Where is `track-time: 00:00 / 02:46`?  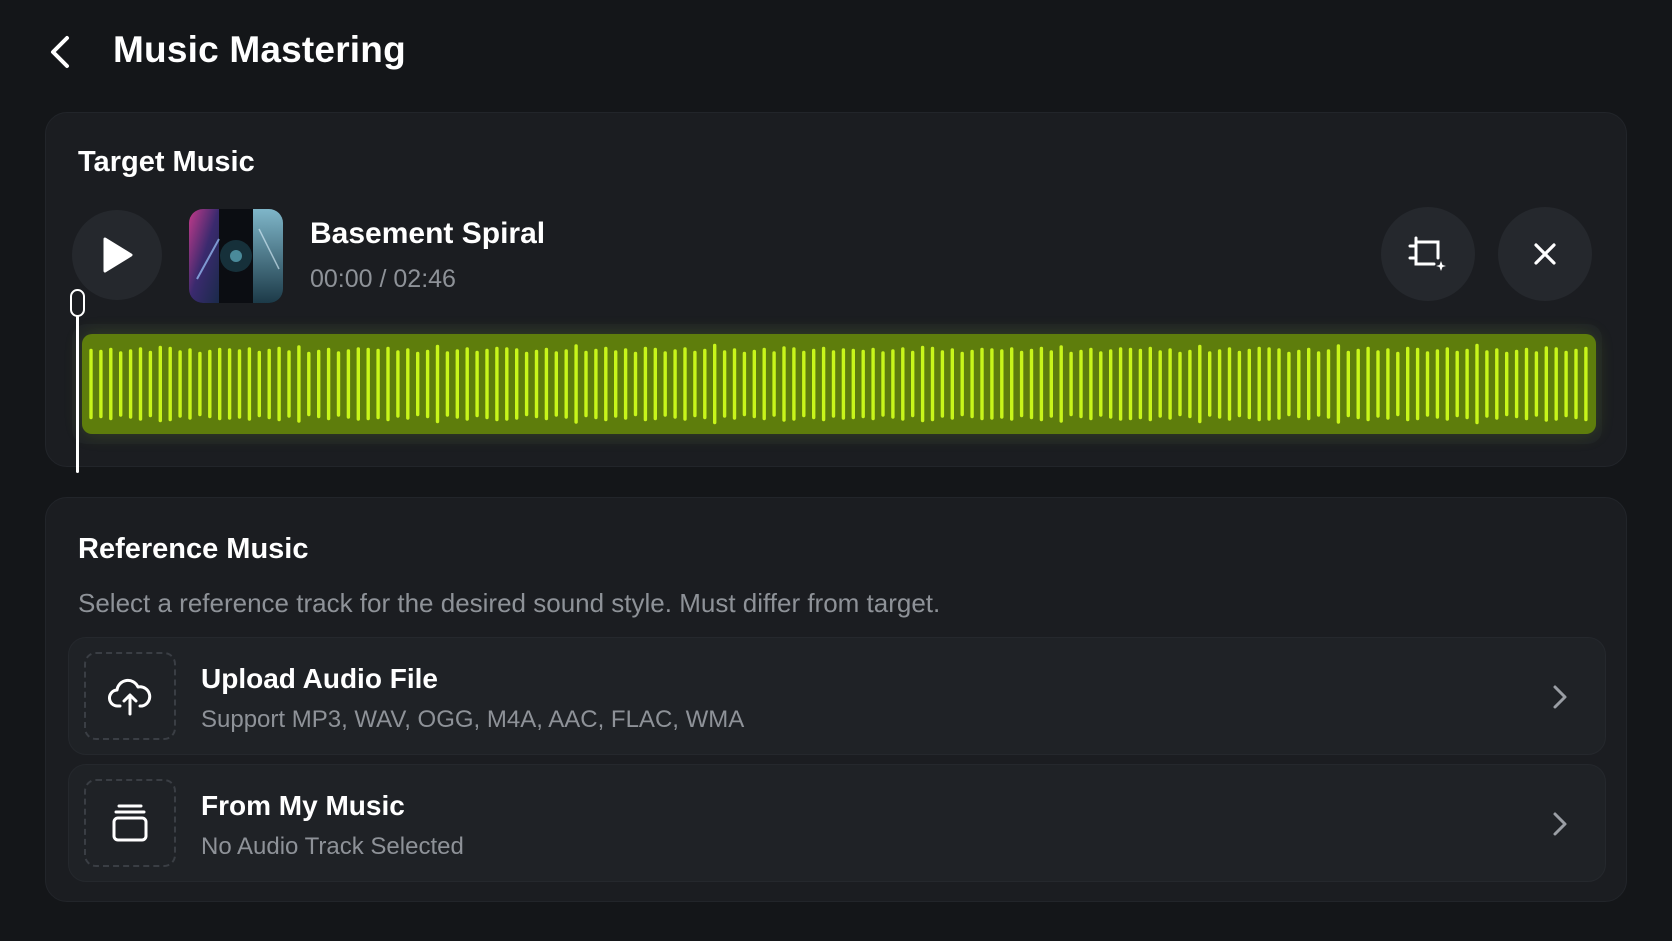 track-time: 00:00 / 02:46 is located at coordinates (383, 279).